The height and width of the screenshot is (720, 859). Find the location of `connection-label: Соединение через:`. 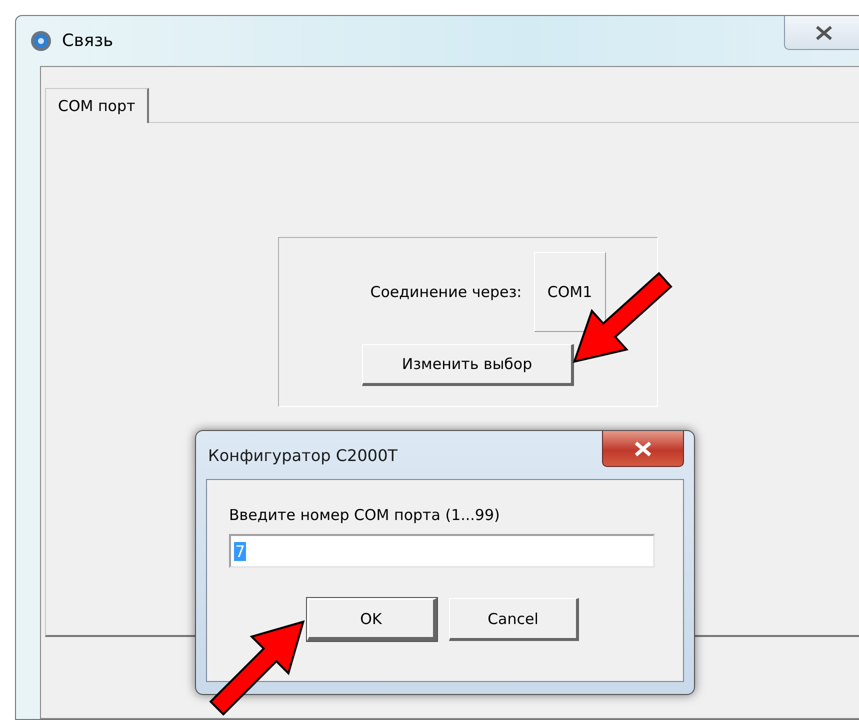

connection-label: Соединение через: is located at coordinates (446, 292).